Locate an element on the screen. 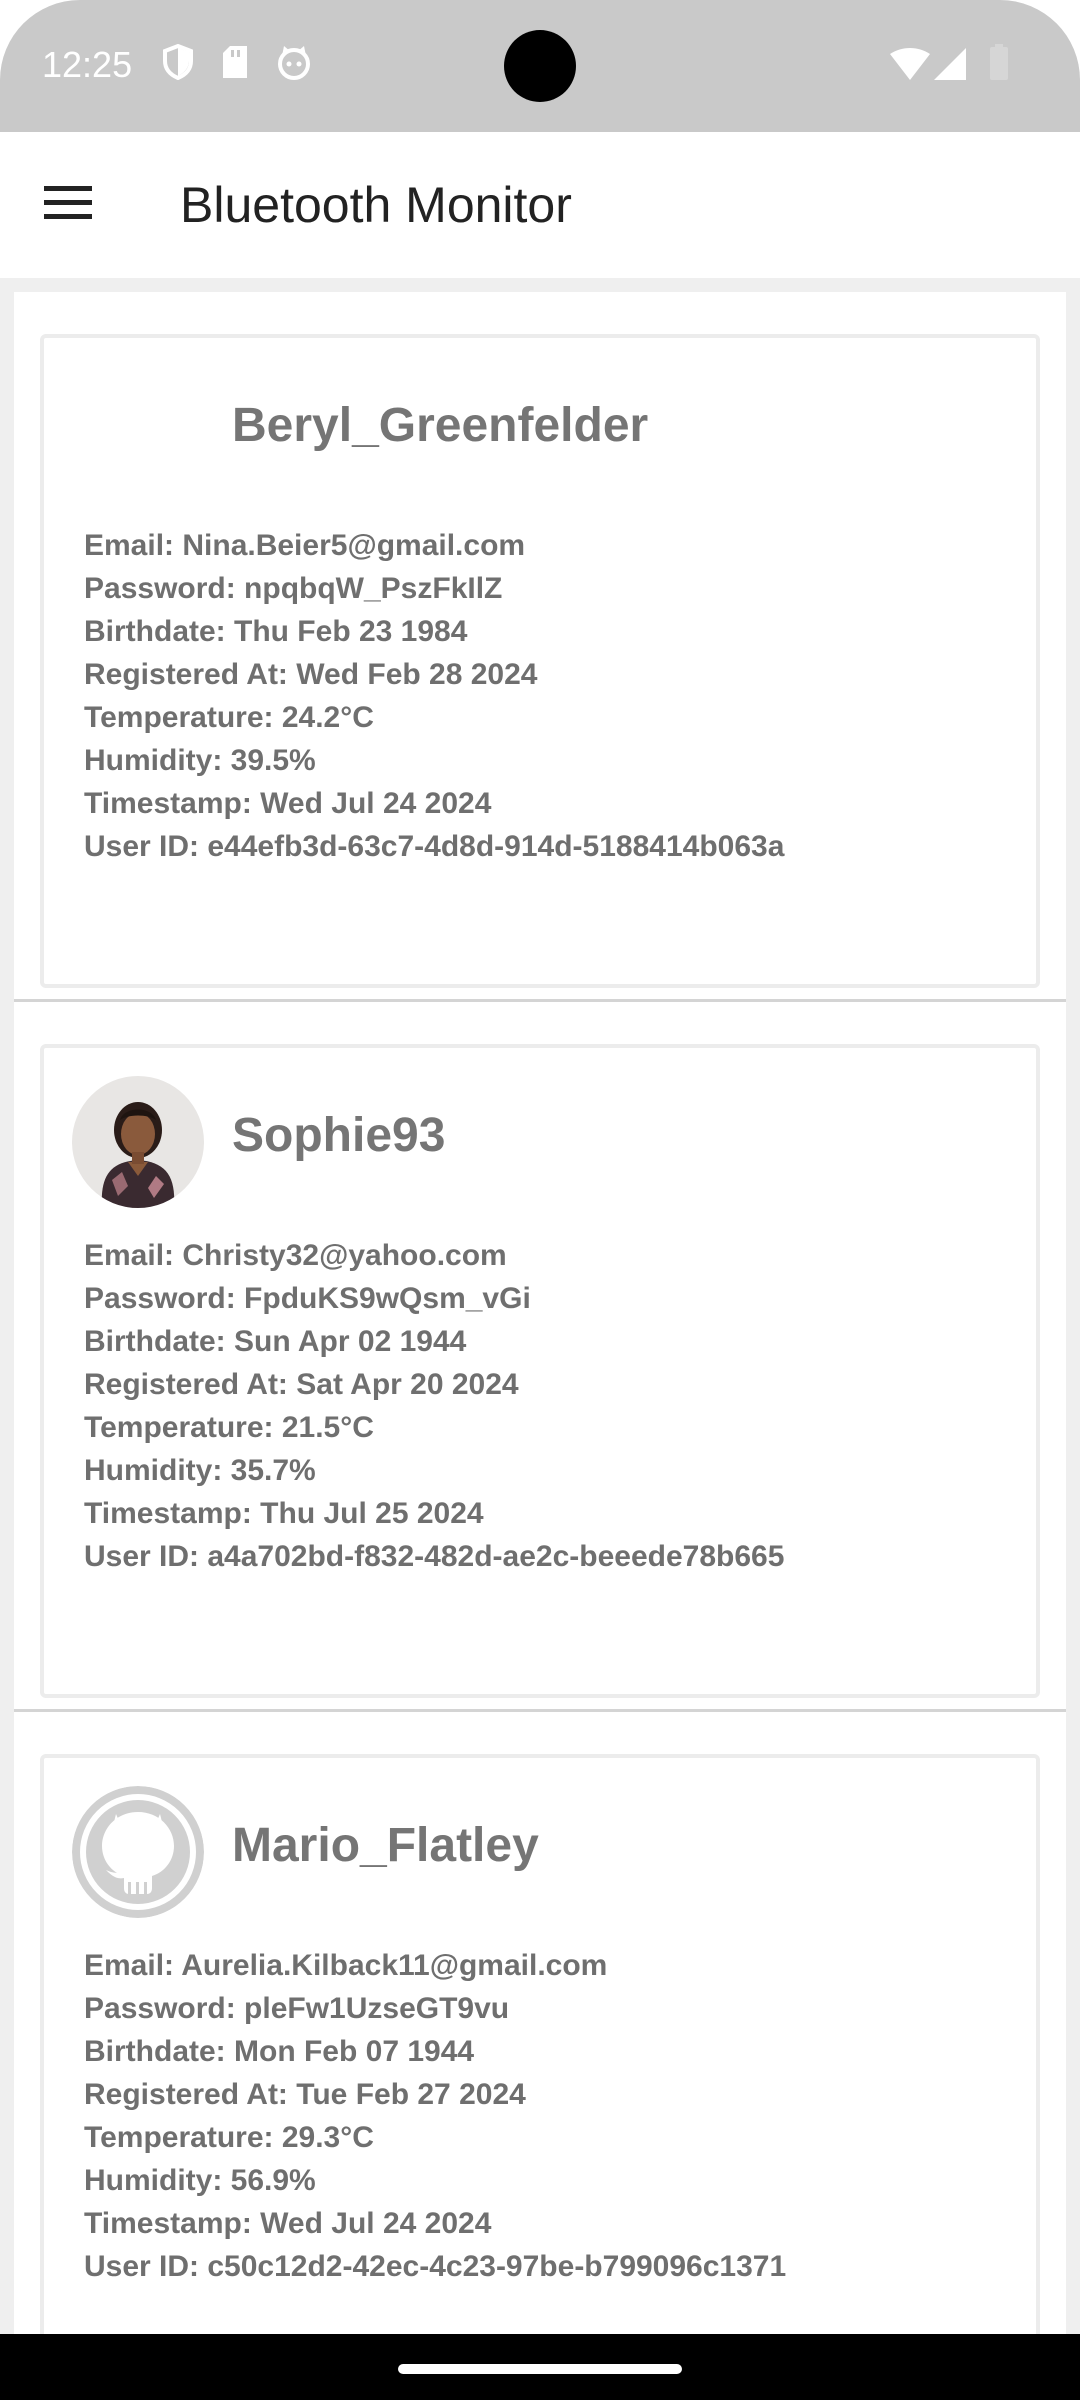  registered-at-text: Registered At: Wed Feb 28 2024 is located at coordinates (311, 674).